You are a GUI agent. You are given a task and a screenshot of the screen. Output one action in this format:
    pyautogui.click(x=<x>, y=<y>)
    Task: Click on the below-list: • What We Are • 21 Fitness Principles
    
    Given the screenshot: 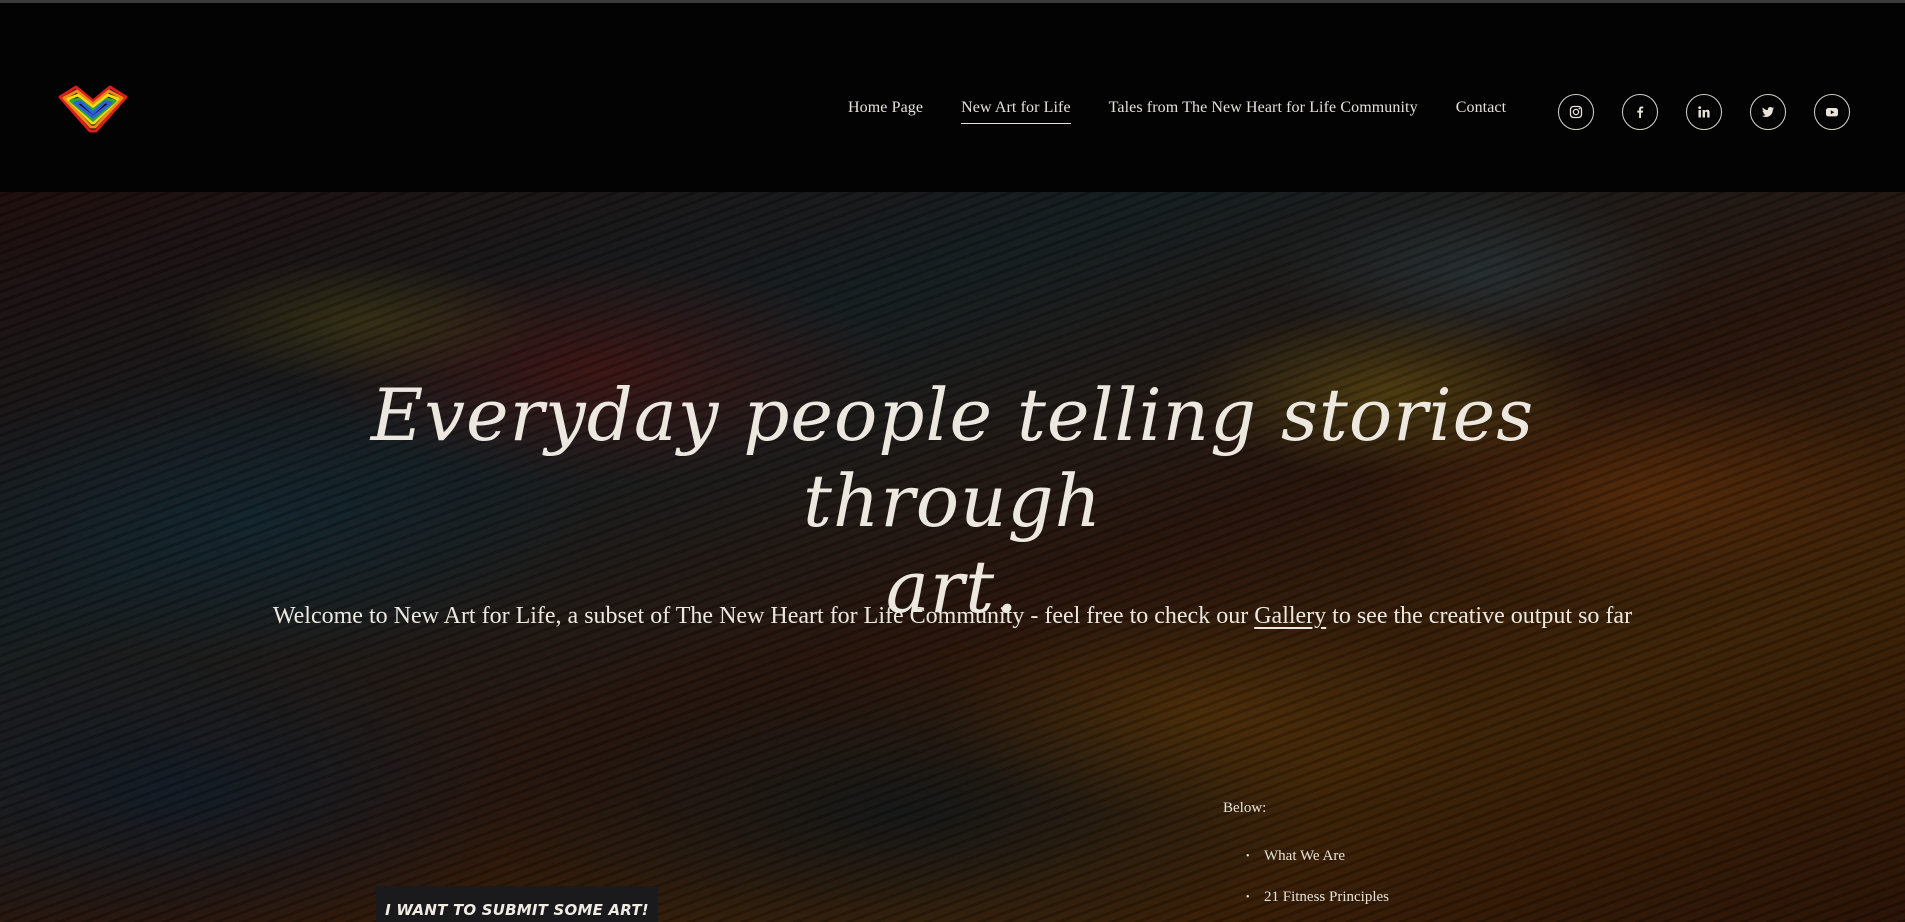 What is the action you would take?
    pyautogui.click(x=1317, y=885)
    